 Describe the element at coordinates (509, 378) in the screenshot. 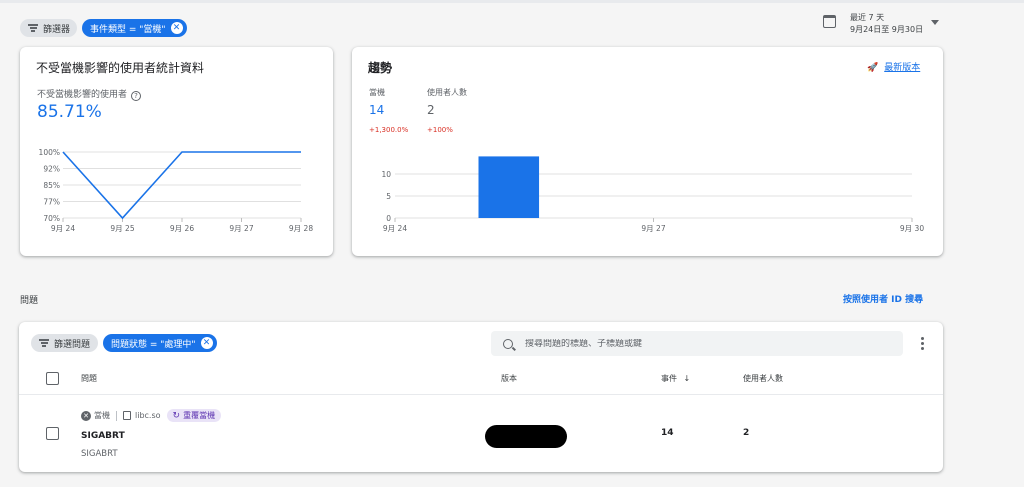

I see `column-header-version: 版本` at that location.